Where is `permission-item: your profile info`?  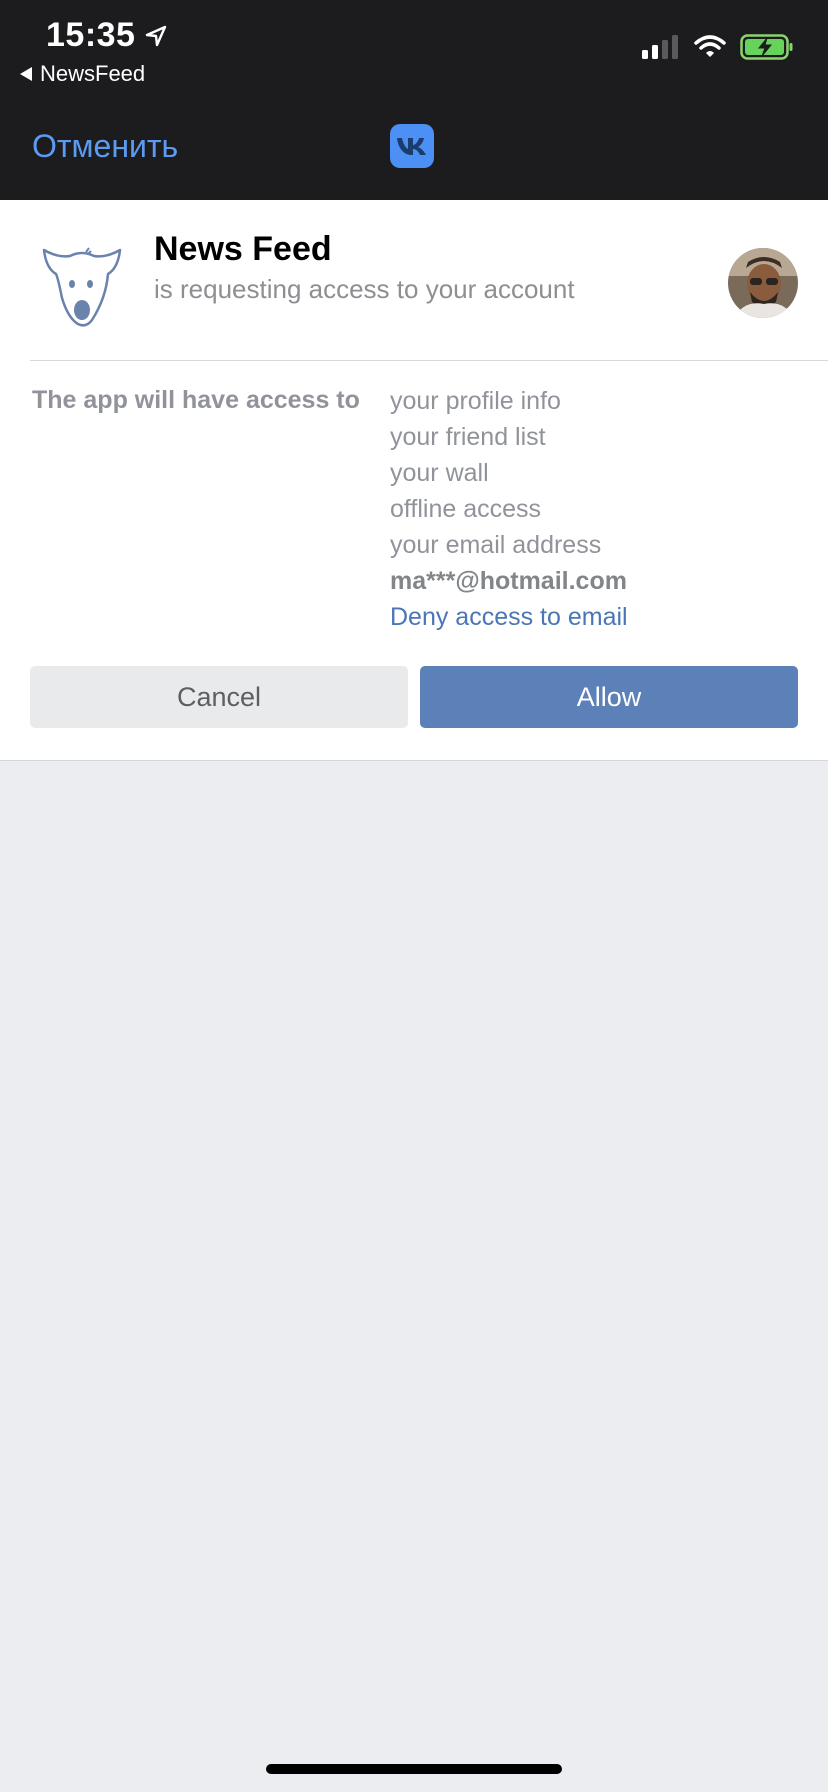 permission-item: your profile info is located at coordinates (475, 401).